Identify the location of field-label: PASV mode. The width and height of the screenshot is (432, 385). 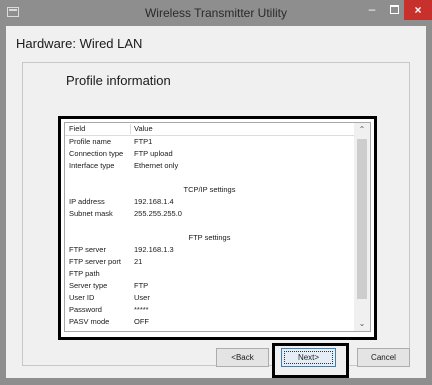
(89, 320).